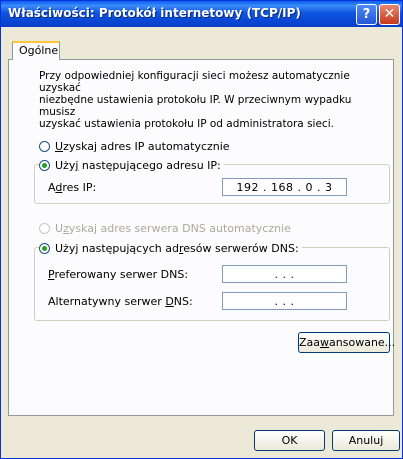 The width and height of the screenshot is (403, 459). What do you see at coordinates (44, 228) in the screenshot?
I see `dns-auto-radio` at bounding box center [44, 228].